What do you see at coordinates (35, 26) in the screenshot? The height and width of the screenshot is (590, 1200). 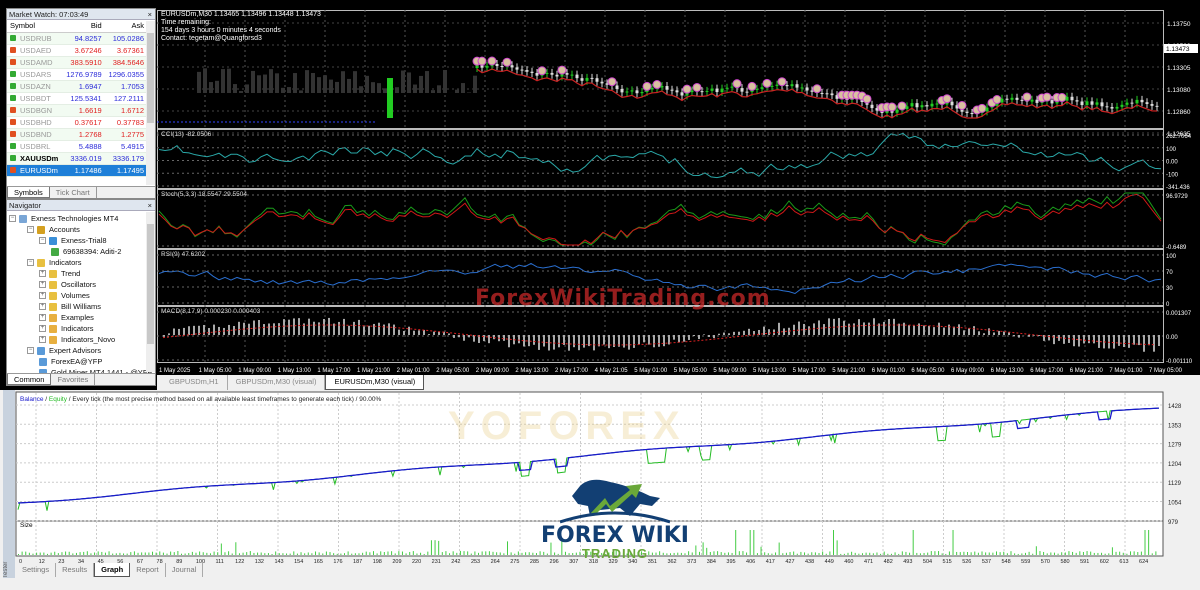 I see `col-symbol: Symbol` at bounding box center [35, 26].